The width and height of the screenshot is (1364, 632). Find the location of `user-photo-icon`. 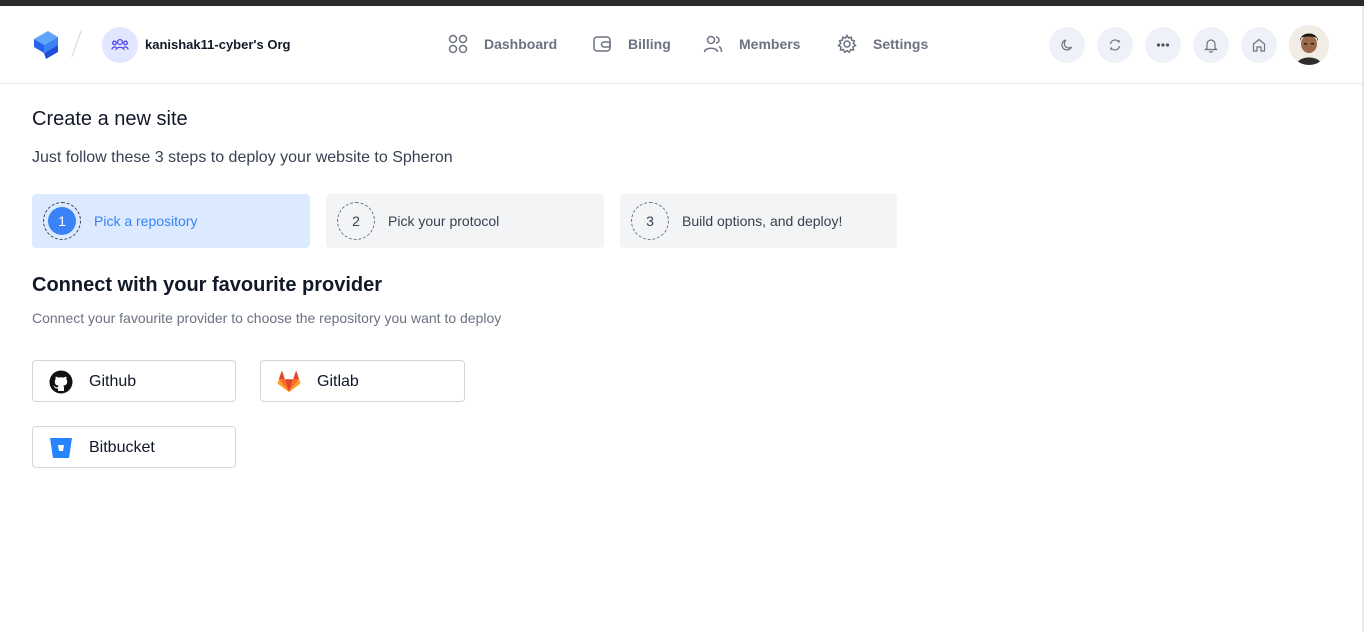

user-photo-icon is located at coordinates (1309, 45).